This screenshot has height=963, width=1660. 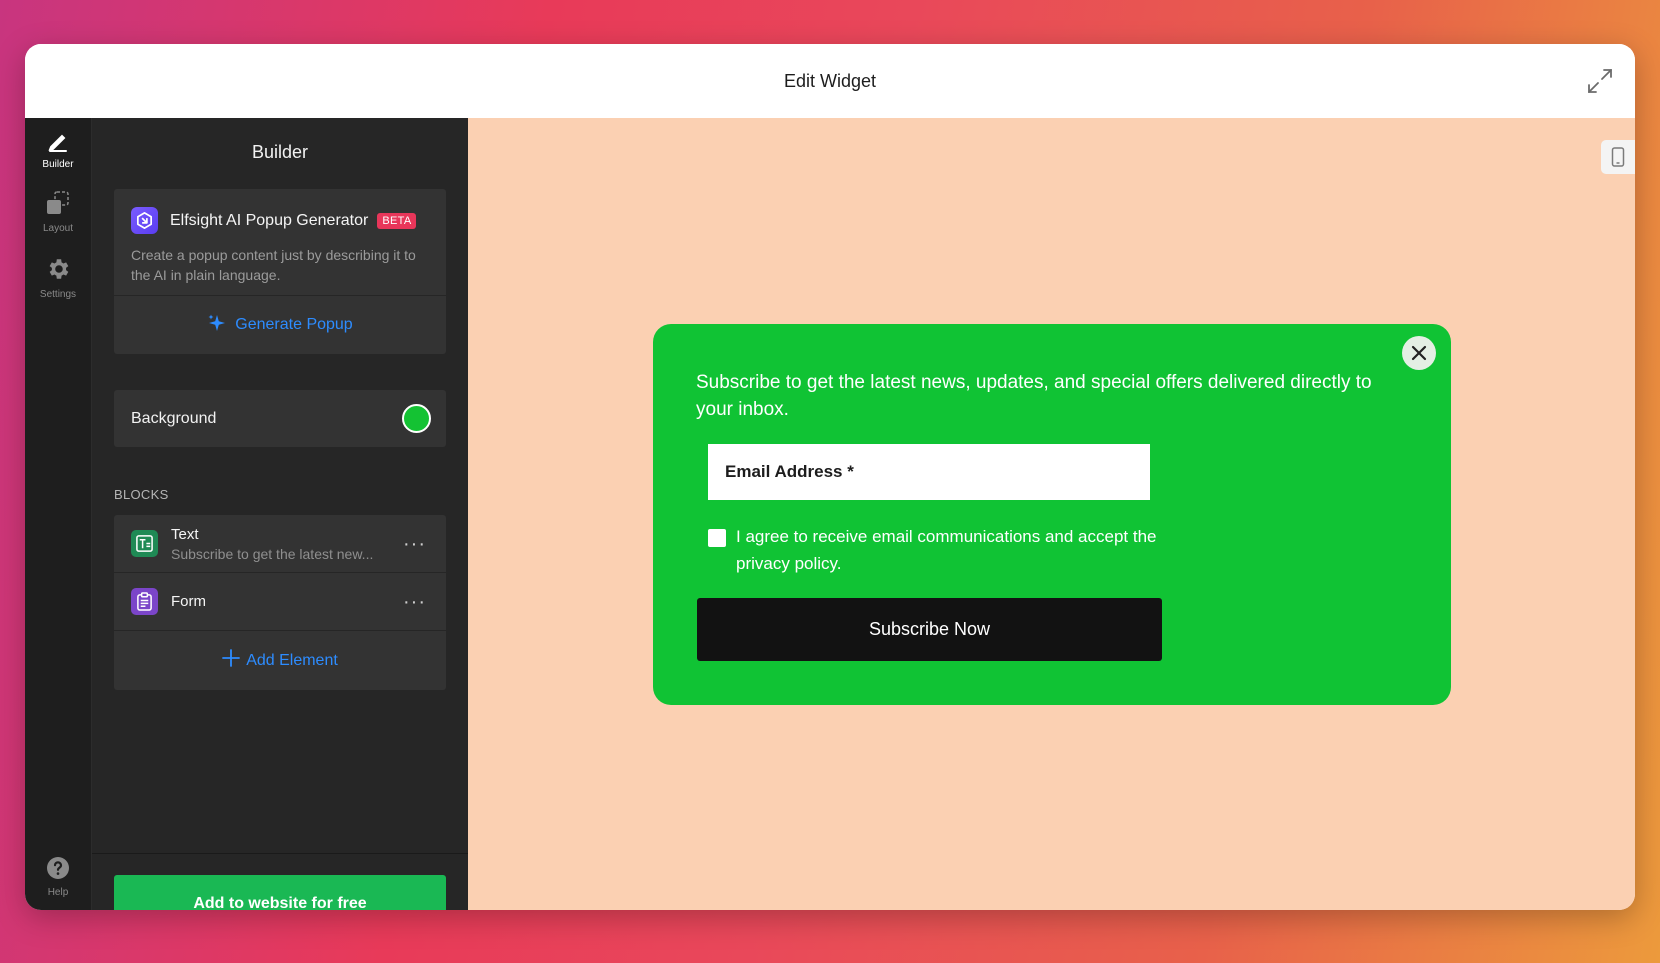 I want to click on subscribe-button: Subscribe Now, so click(x=929, y=629).